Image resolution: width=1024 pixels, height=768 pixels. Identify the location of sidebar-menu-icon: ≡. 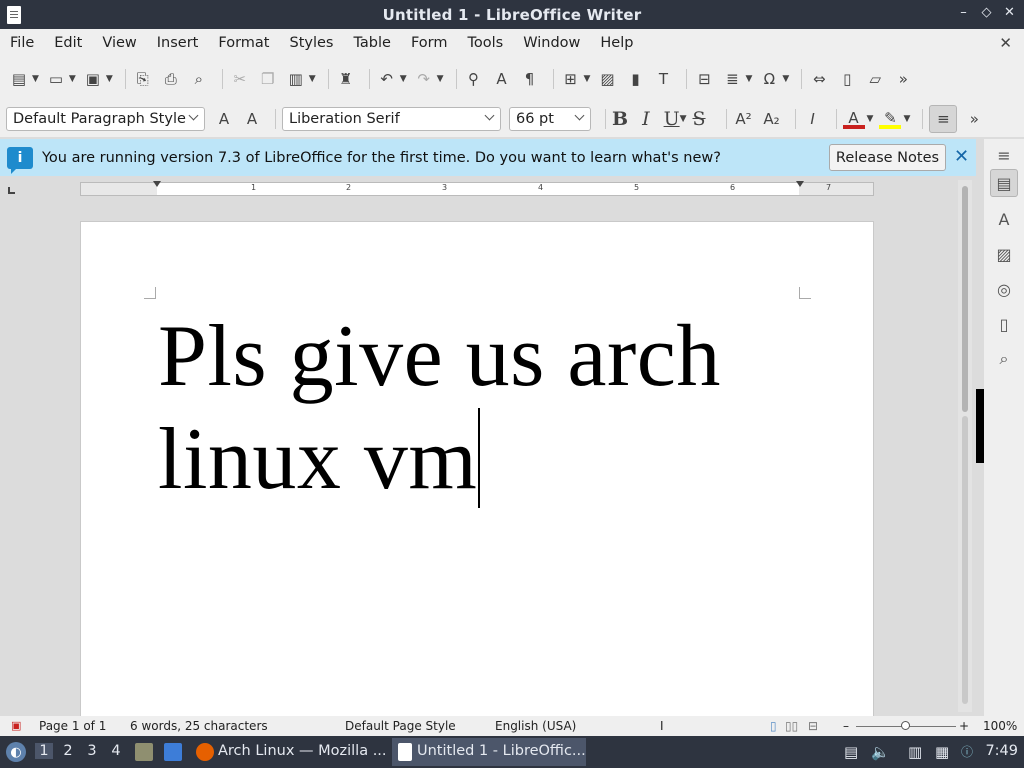
(1004, 155).